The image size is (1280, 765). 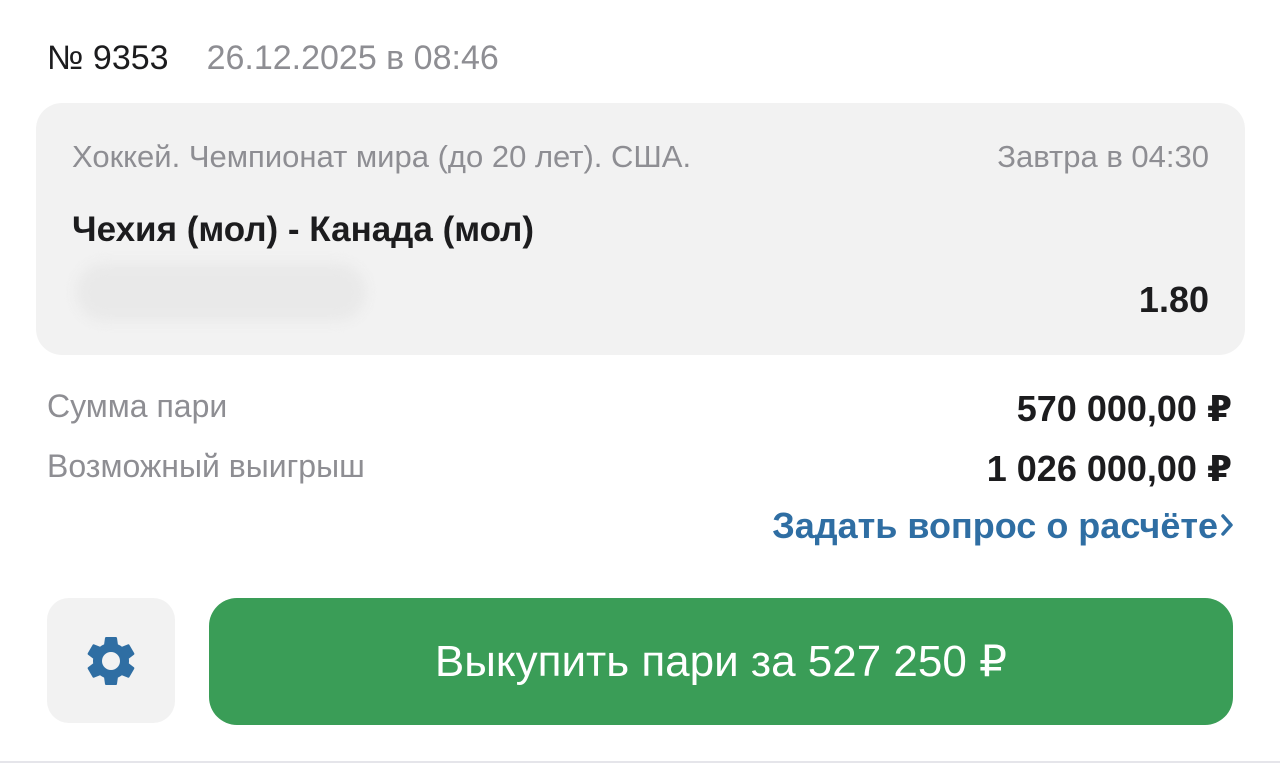 What do you see at coordinates (1109, 468) in the screenshot?
I see `possible-win-value: 1 026 000,00 ₽` at bounding box center [1109, 468].